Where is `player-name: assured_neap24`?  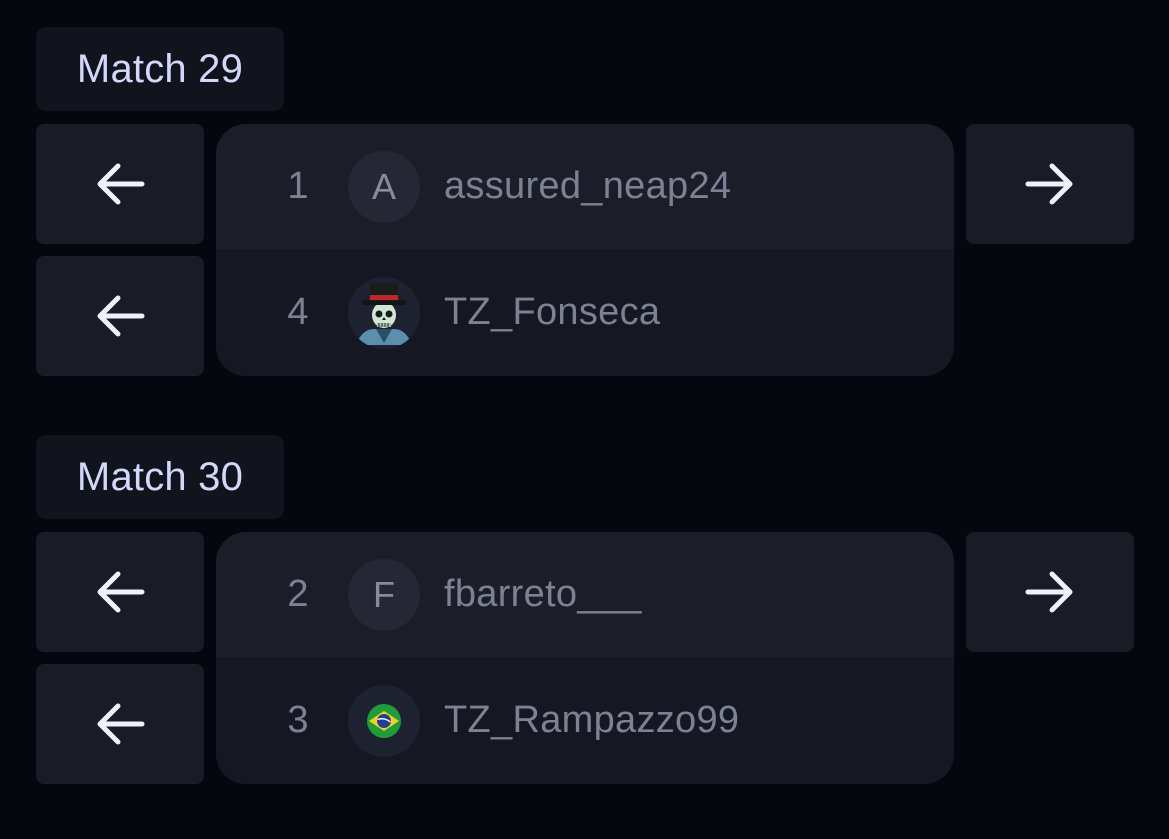
player-name: assured_neap24 is located at coordinates (588, 186).